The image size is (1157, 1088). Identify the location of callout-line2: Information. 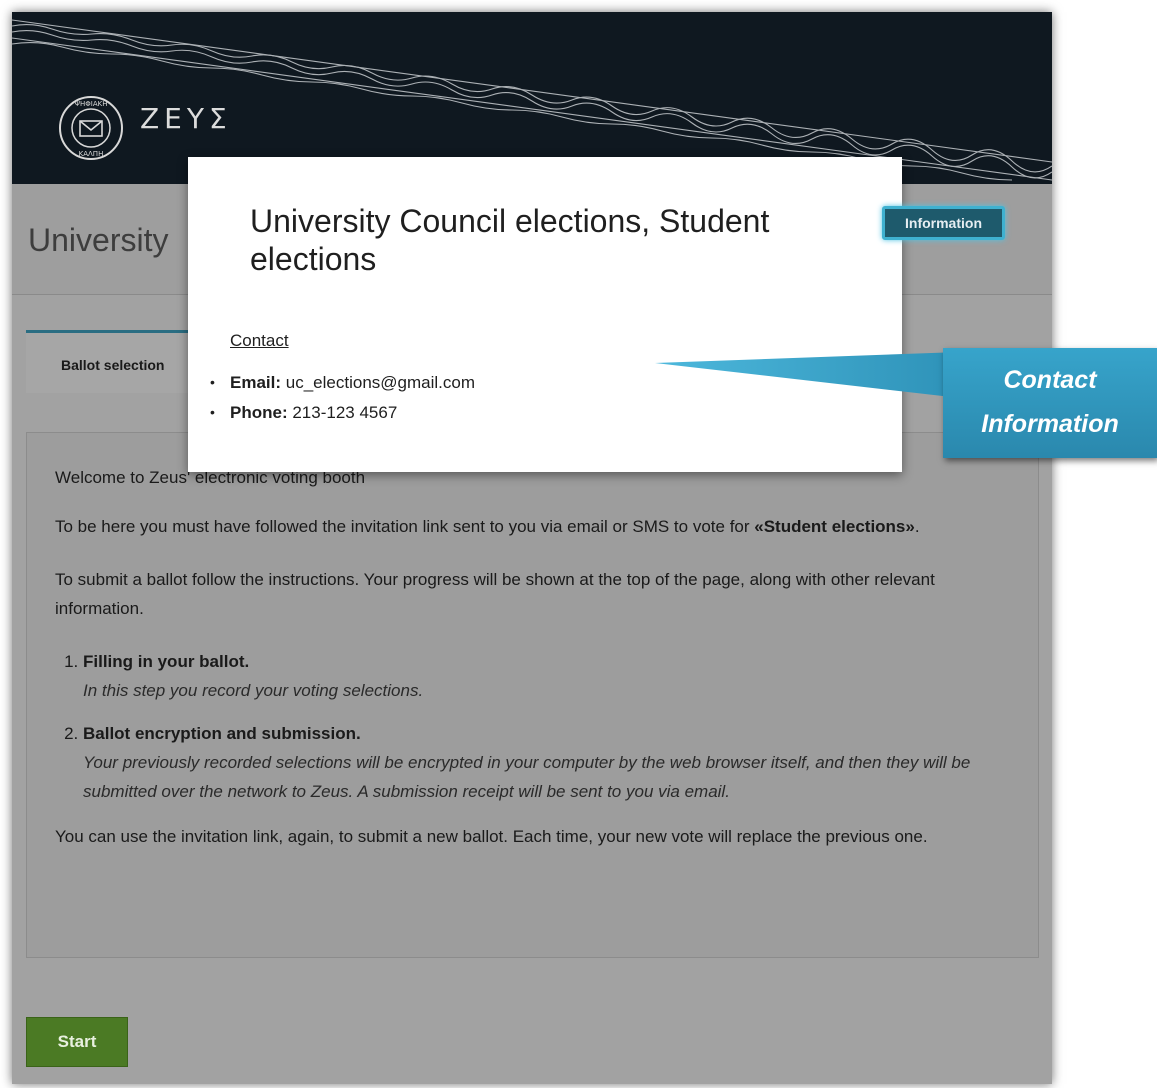
(1050, 424).